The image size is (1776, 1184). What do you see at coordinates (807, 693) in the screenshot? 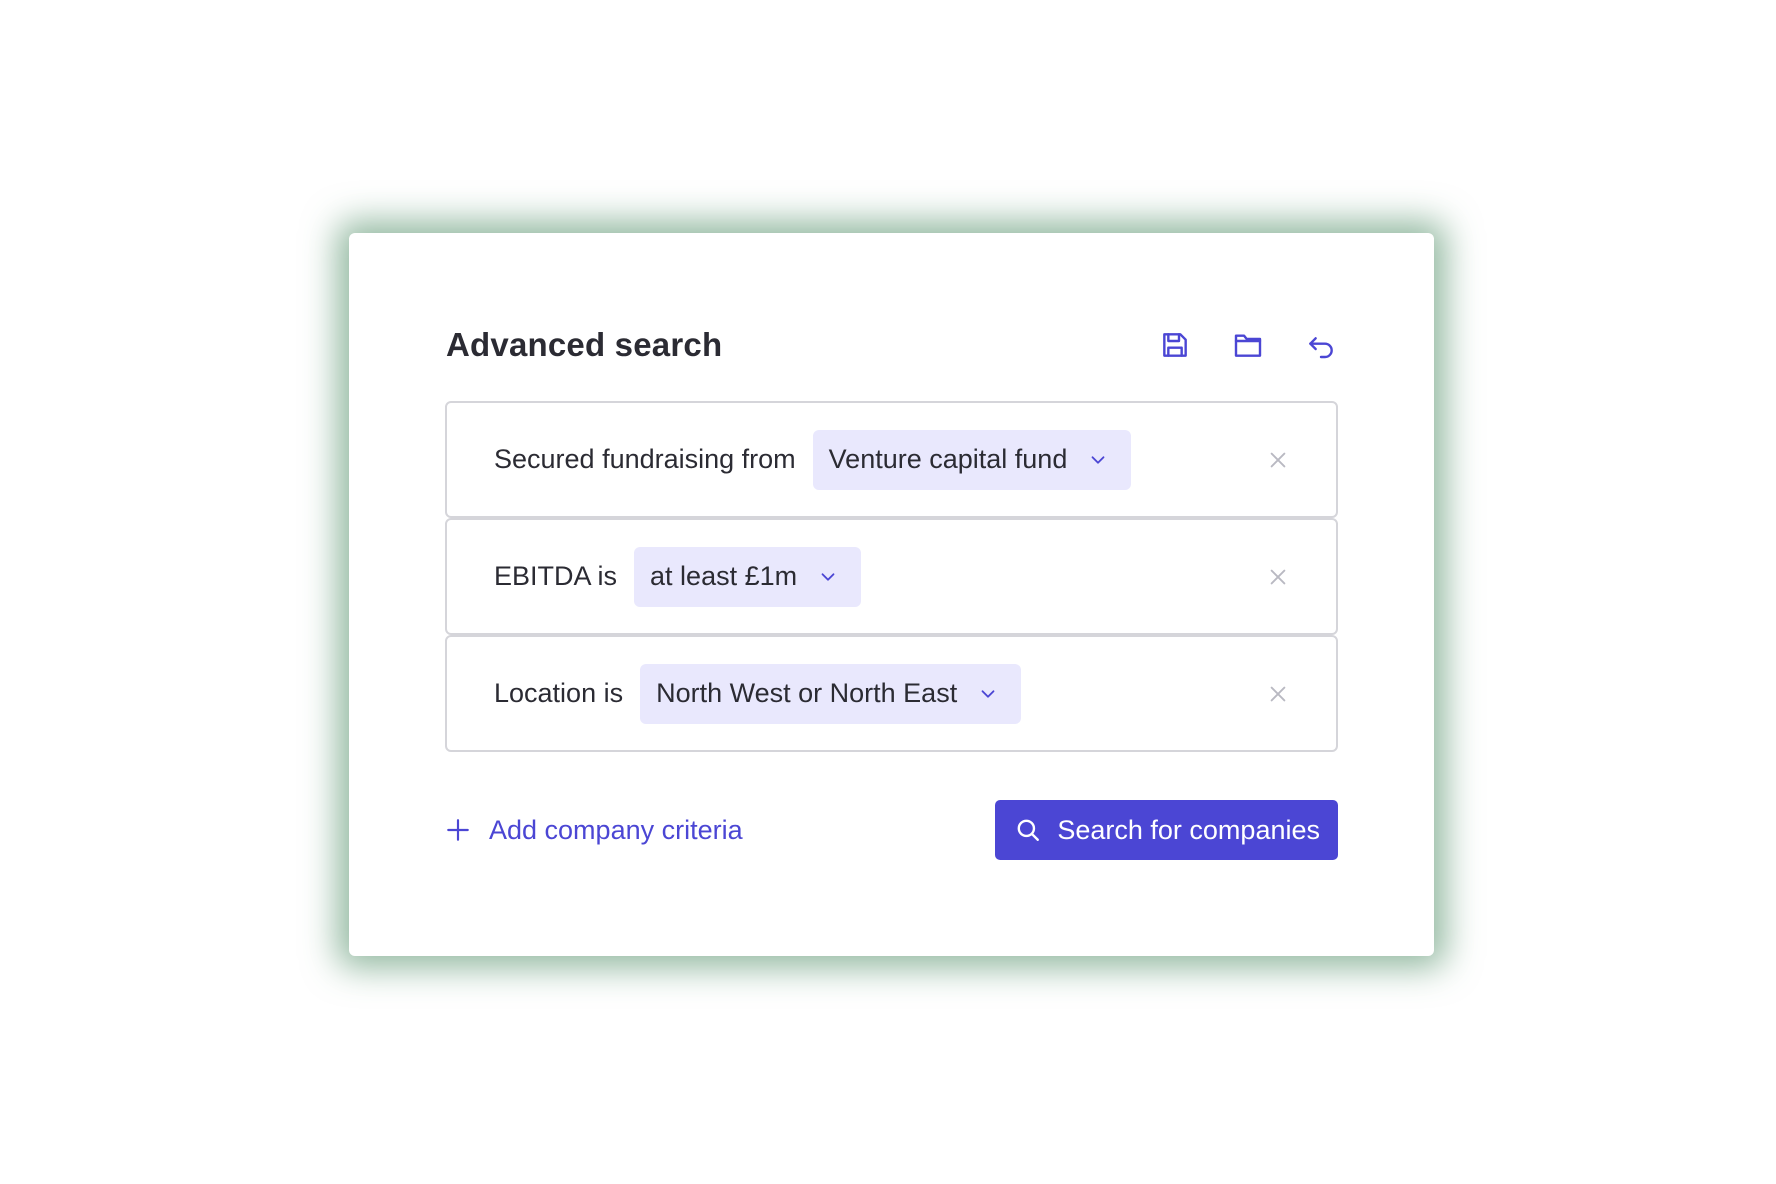
I see `dropdown-value: North West or North East` at bounding box center [807, 693].